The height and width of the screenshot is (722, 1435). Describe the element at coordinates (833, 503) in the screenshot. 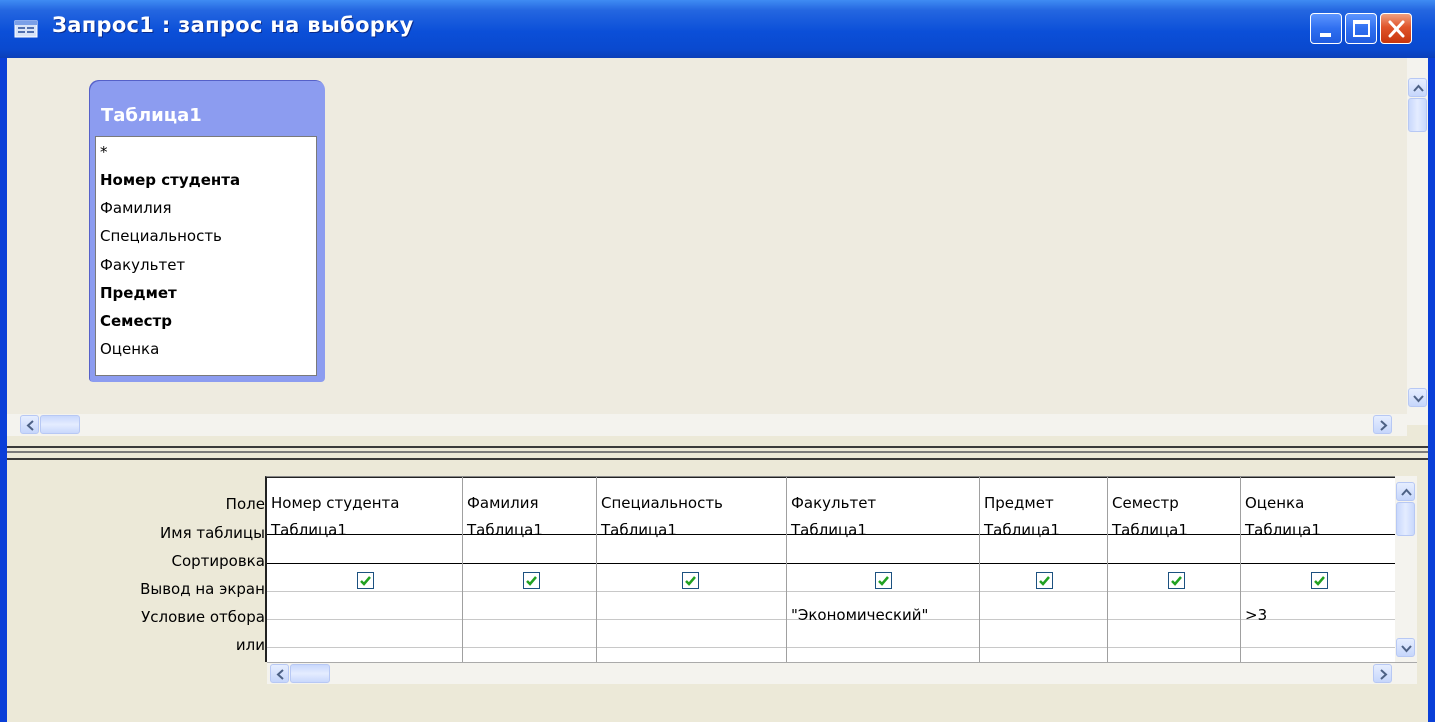

I see `grid-cell-field: Факультет` at that location.